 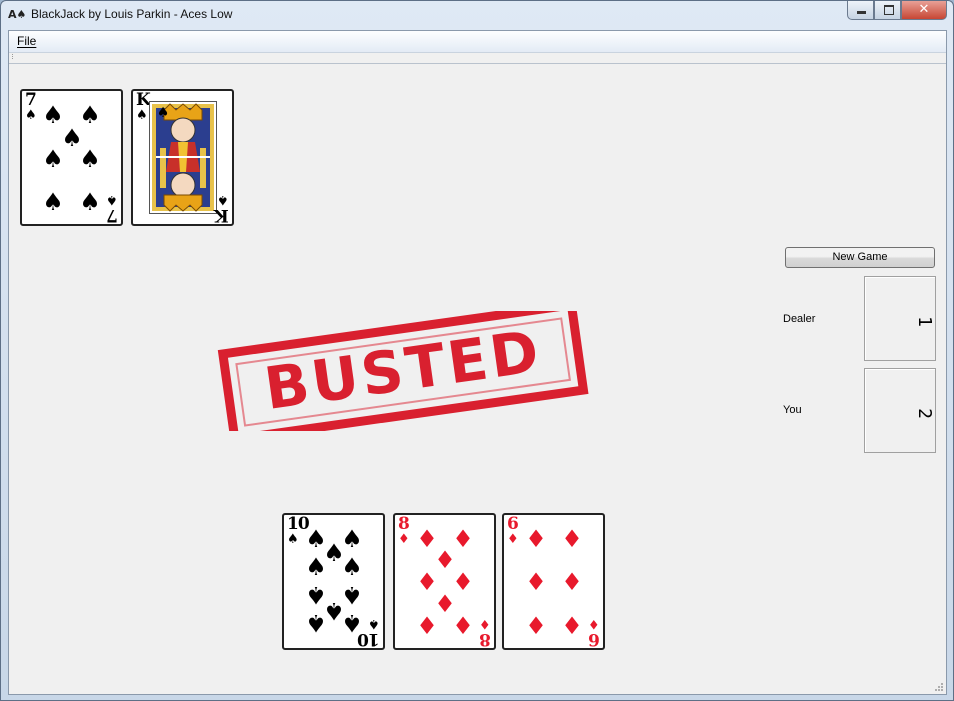 What do you see at coordinates (799, 319) in the screenshot?
I see `dealer-label: Dealer` at bounding box center [799, 319].